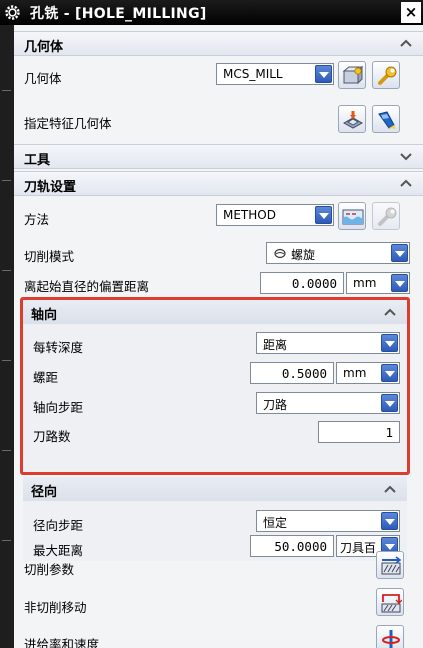 This screenshot has width=423, height=648. Describe the element at coordinates (411, 12) in the screenshot. I see `close-button: ×` at that location.